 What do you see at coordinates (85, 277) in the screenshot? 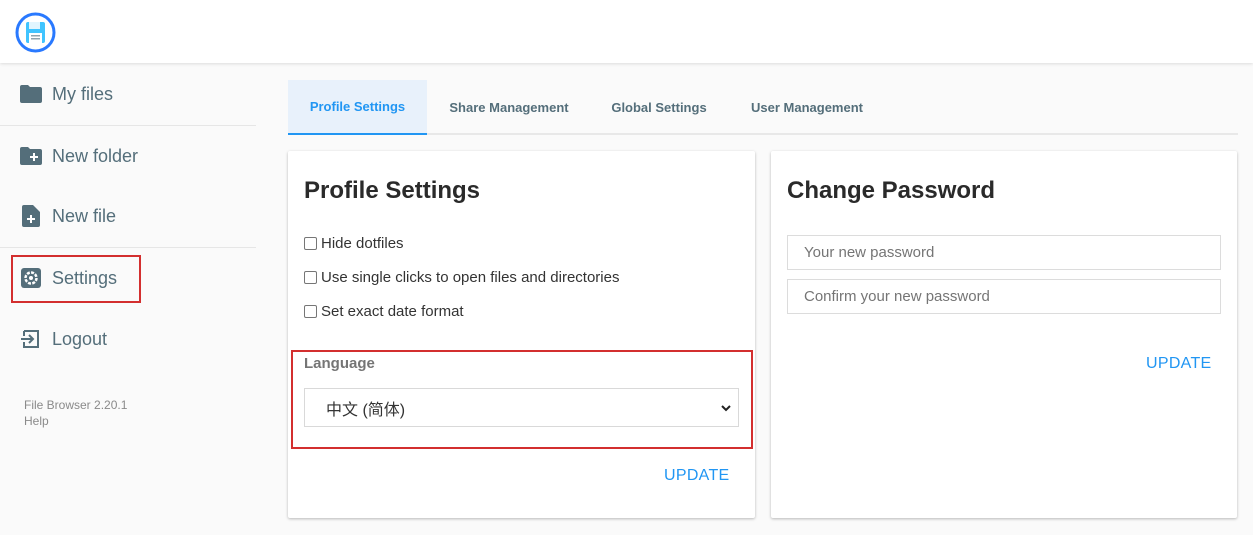
I see `sidebar-item-label: Settings` at bounding box center [85, 277].